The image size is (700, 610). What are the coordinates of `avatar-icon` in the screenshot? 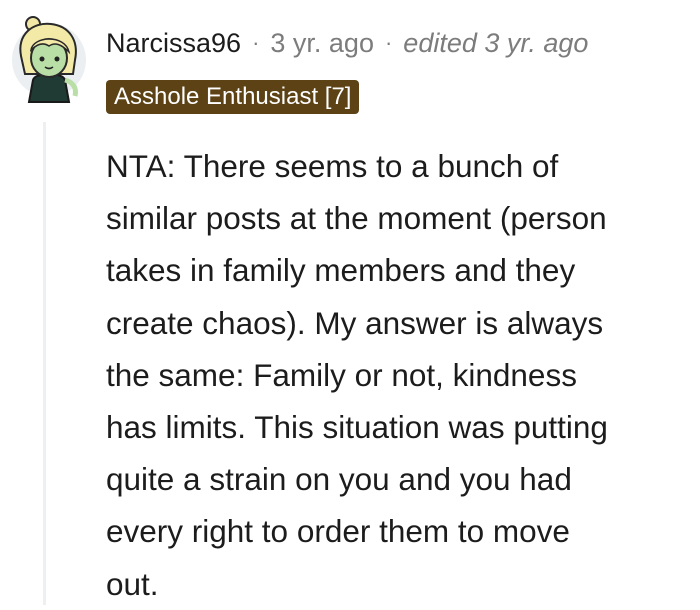 It's located at (49, 58).